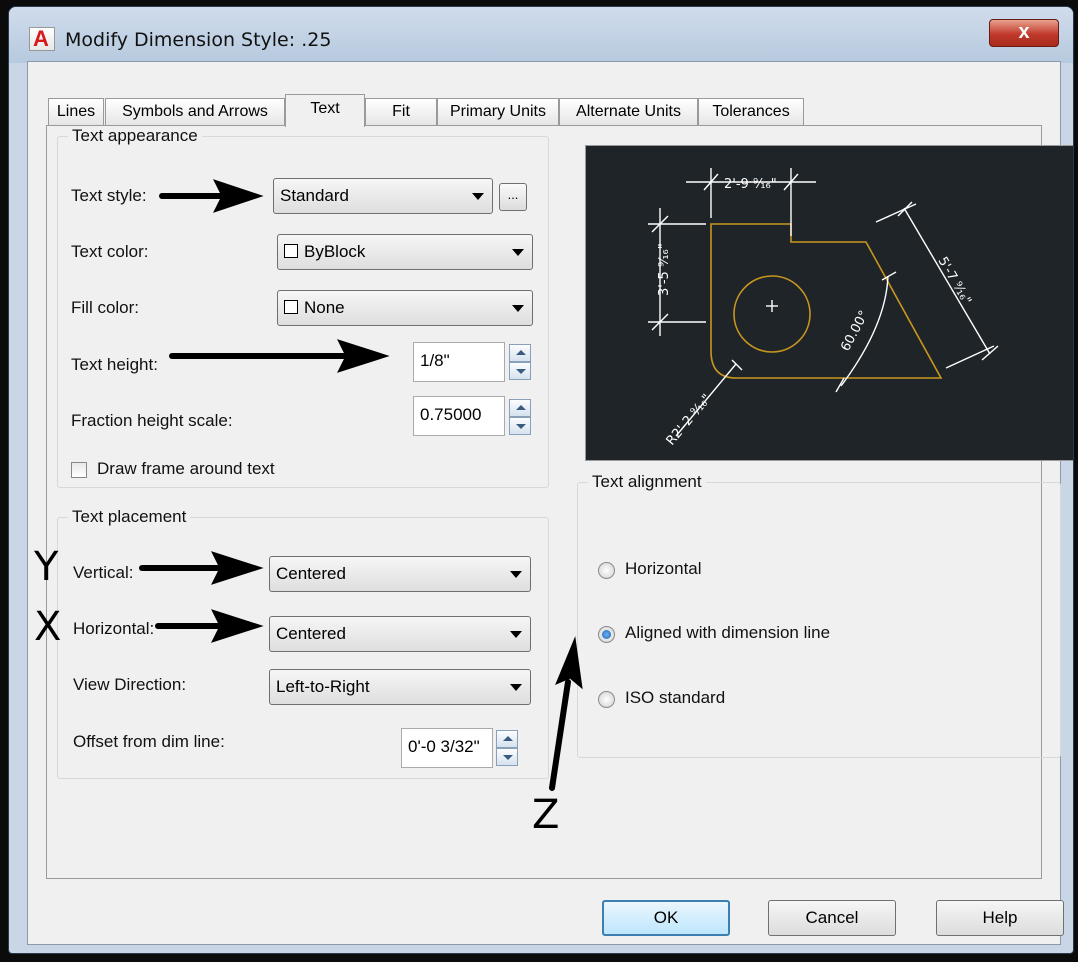 The image size is (1078, 962). What do you see at coordinates (324, 307) in the screenshot?
I see `fill-color-value: None` at bounding box center [324, 307].